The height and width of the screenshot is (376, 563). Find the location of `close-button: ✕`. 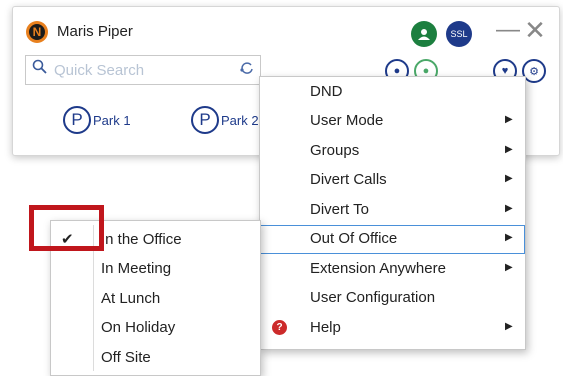

close-button: ✕ is located at coordinates (535, 30).